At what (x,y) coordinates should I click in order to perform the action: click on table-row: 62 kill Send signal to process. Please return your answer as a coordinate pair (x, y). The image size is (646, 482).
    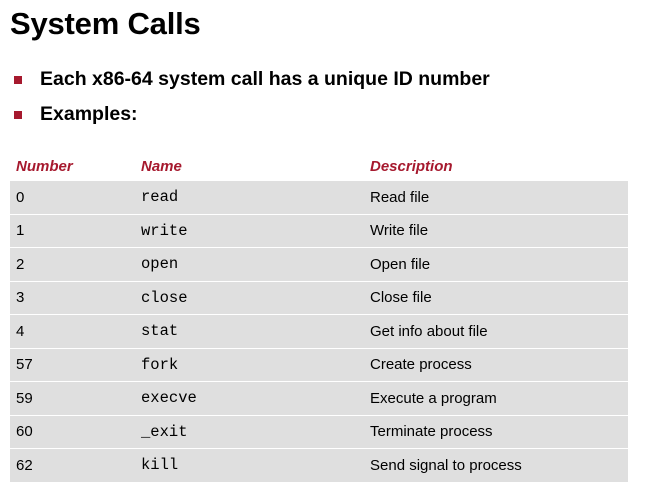
    Looking at the image, I should click on (319, 465).